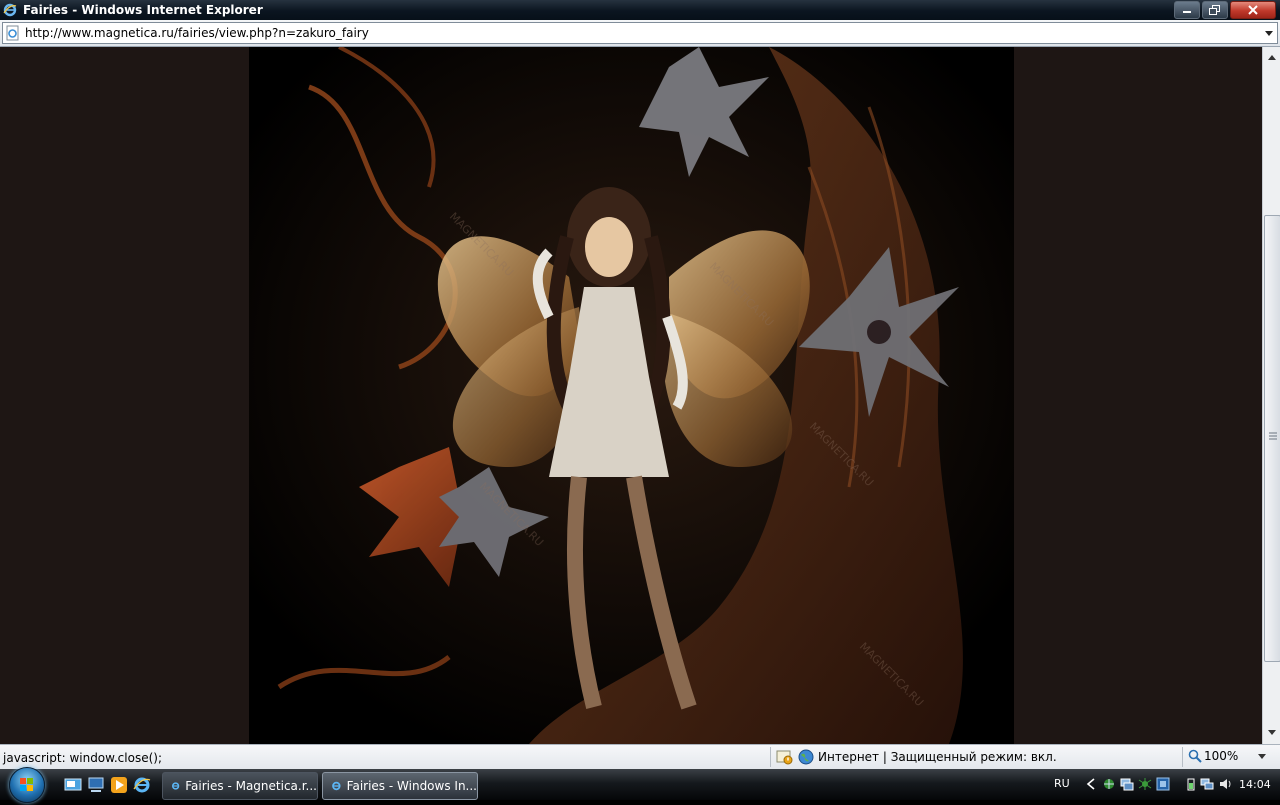 This screenshot has width=1280, height=805. What do you see at coordinates (82, 758) in the screenshot?
I see `status-text: javascript: window.close();` at bounding box center [82, 758].